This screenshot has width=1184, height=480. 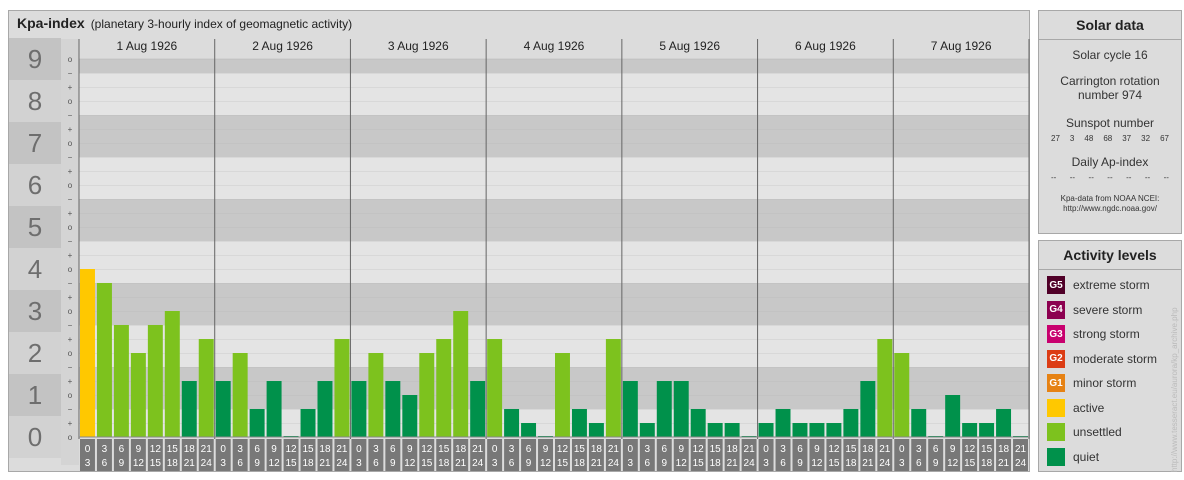 What do you see at coordinates (1093, 334) in the screenshot?
I see `legend-item: G3 strong storm` at bounding box center [1093, 334].